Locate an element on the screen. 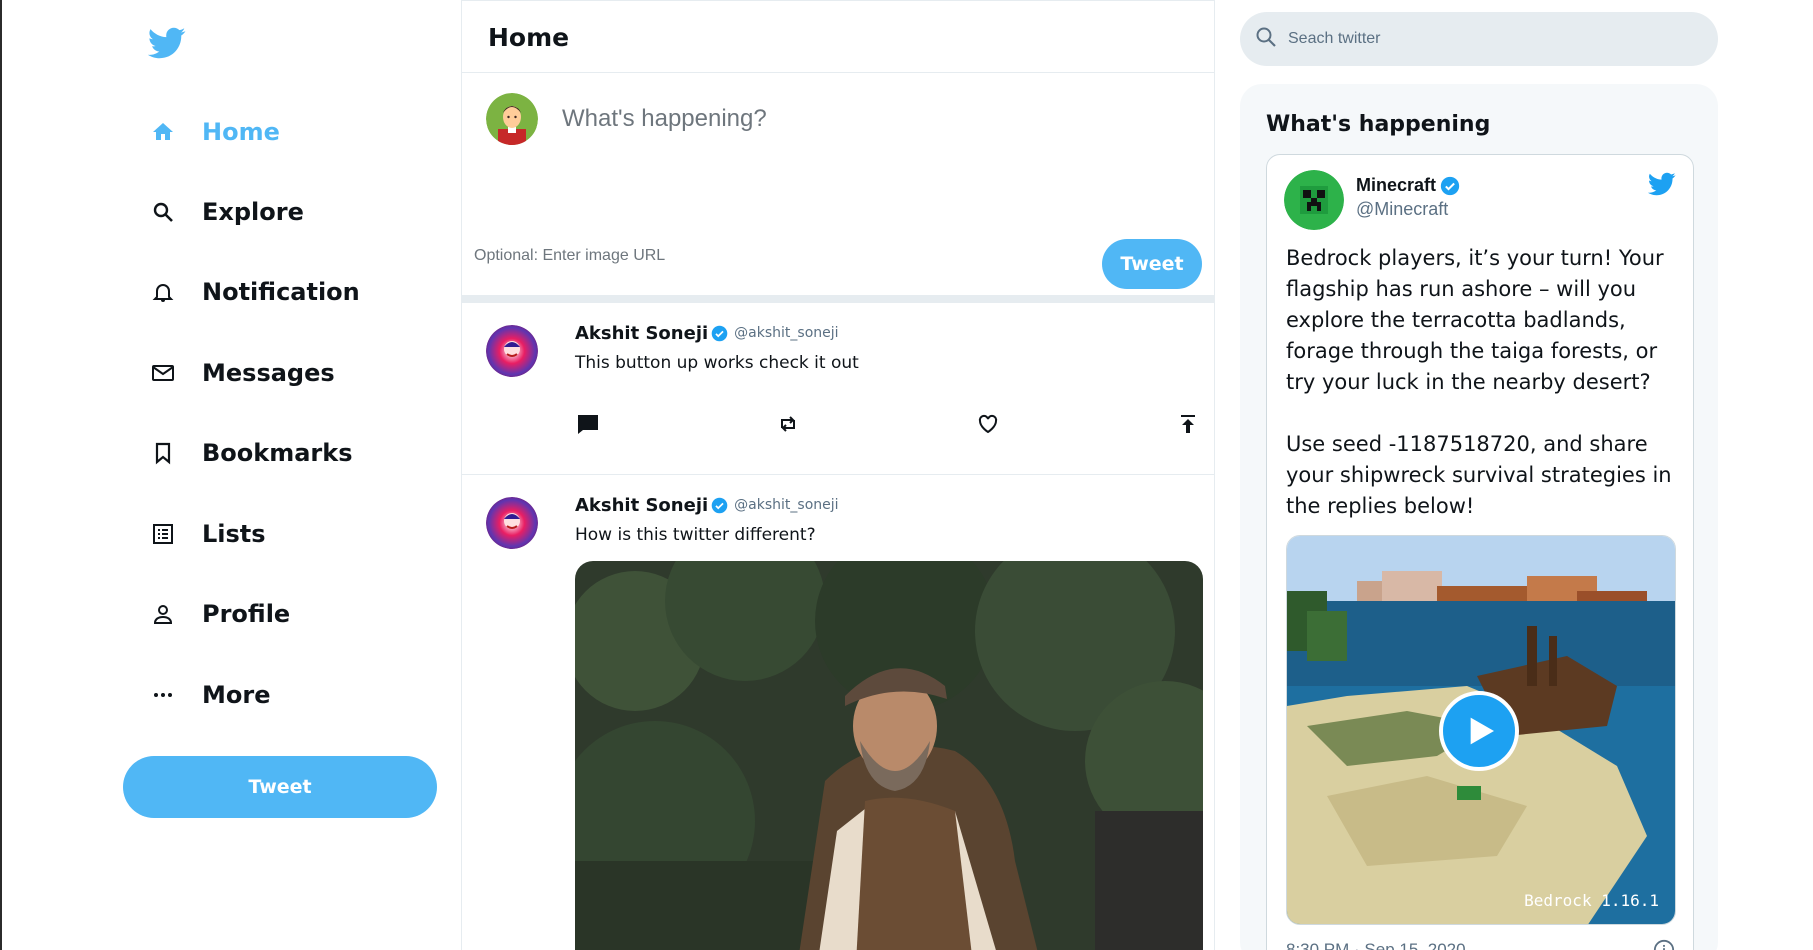  sidebar-item-notification: Notification is located at coordinates (255, 292).